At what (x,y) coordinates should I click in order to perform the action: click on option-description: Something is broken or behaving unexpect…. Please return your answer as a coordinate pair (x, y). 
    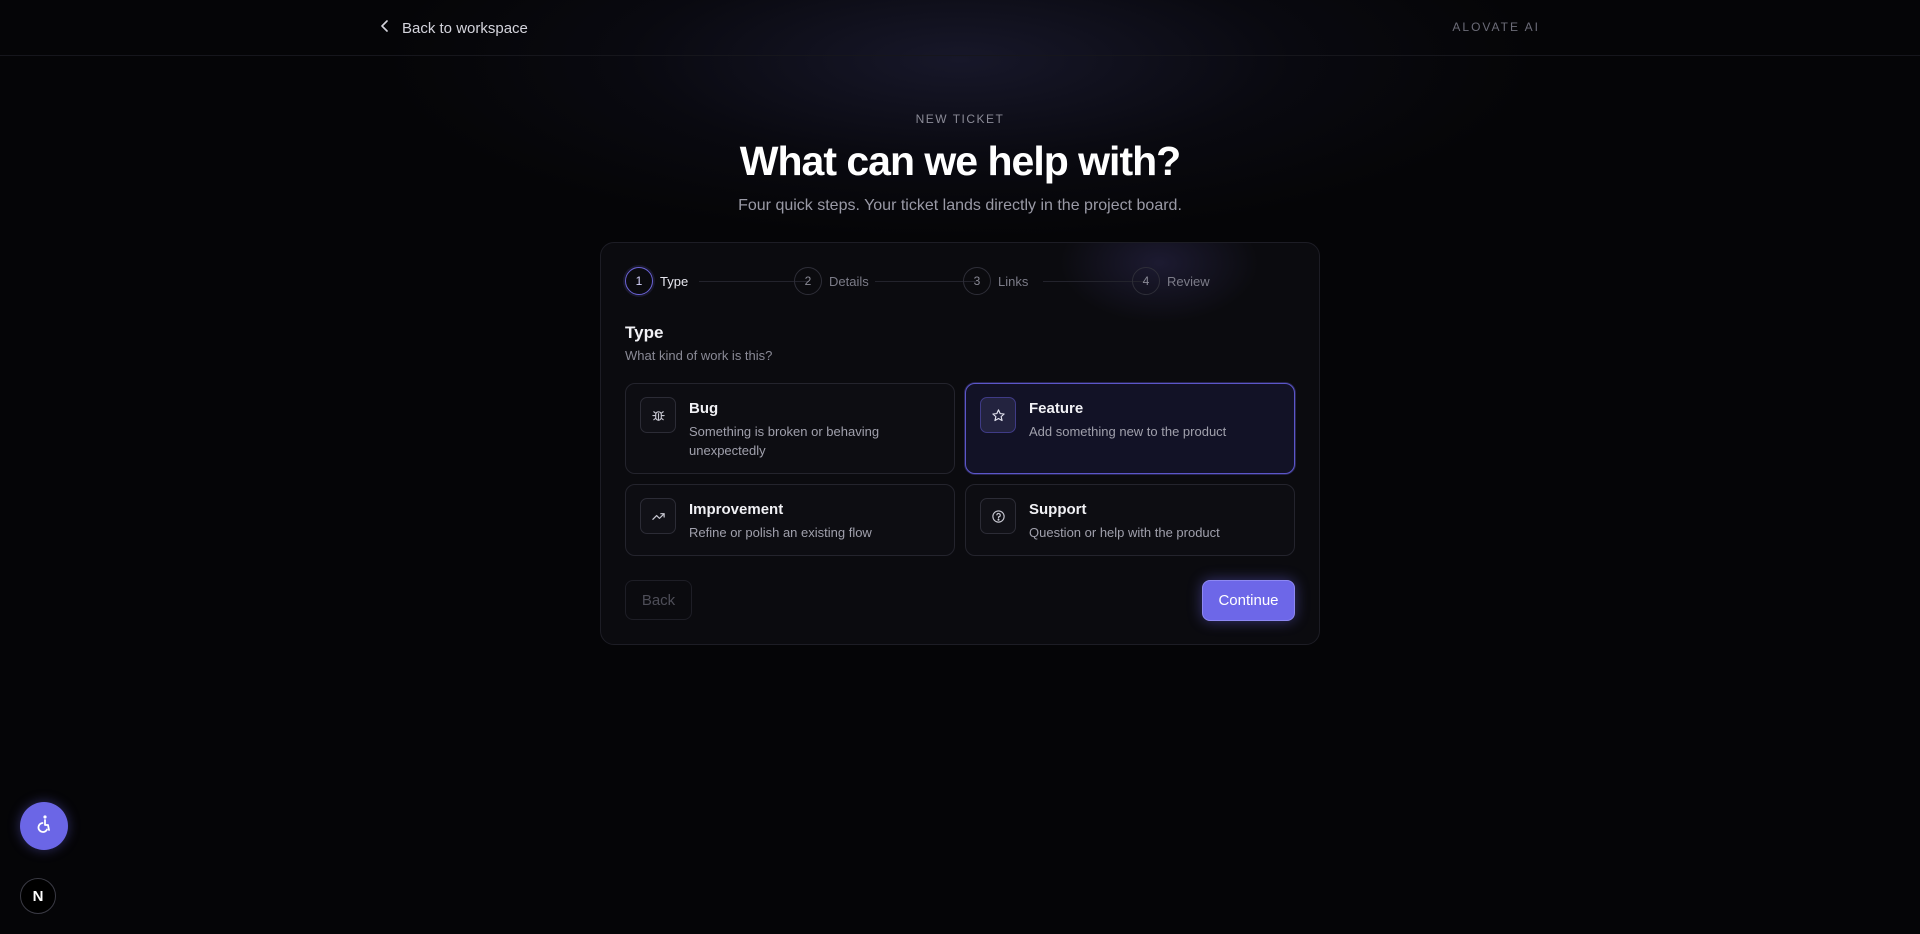
    Looking at the image, I should click on (784, 441).